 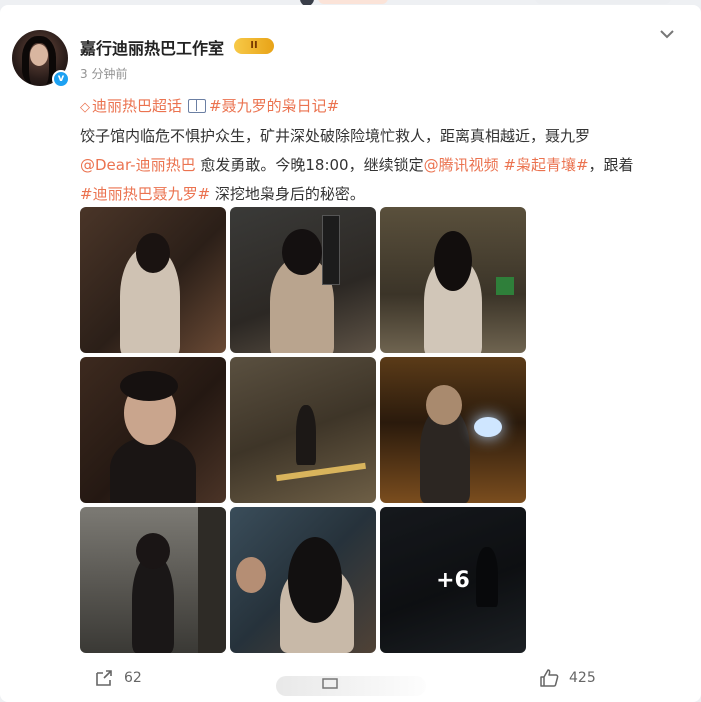 I want to click on mention-link: @腾讯视频, so click(x=461, y=165).